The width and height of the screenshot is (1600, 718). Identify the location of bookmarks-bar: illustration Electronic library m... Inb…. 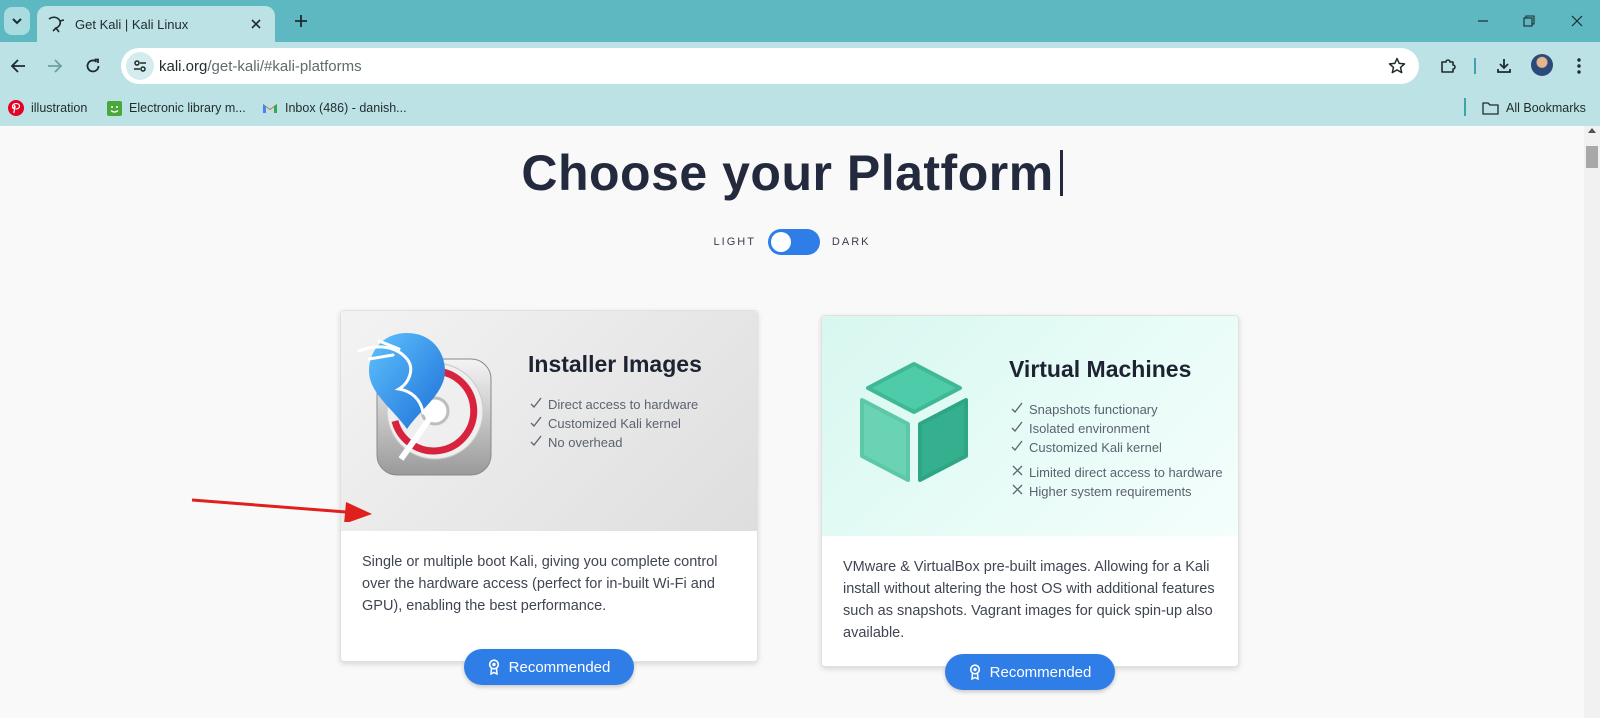
(800, 108).